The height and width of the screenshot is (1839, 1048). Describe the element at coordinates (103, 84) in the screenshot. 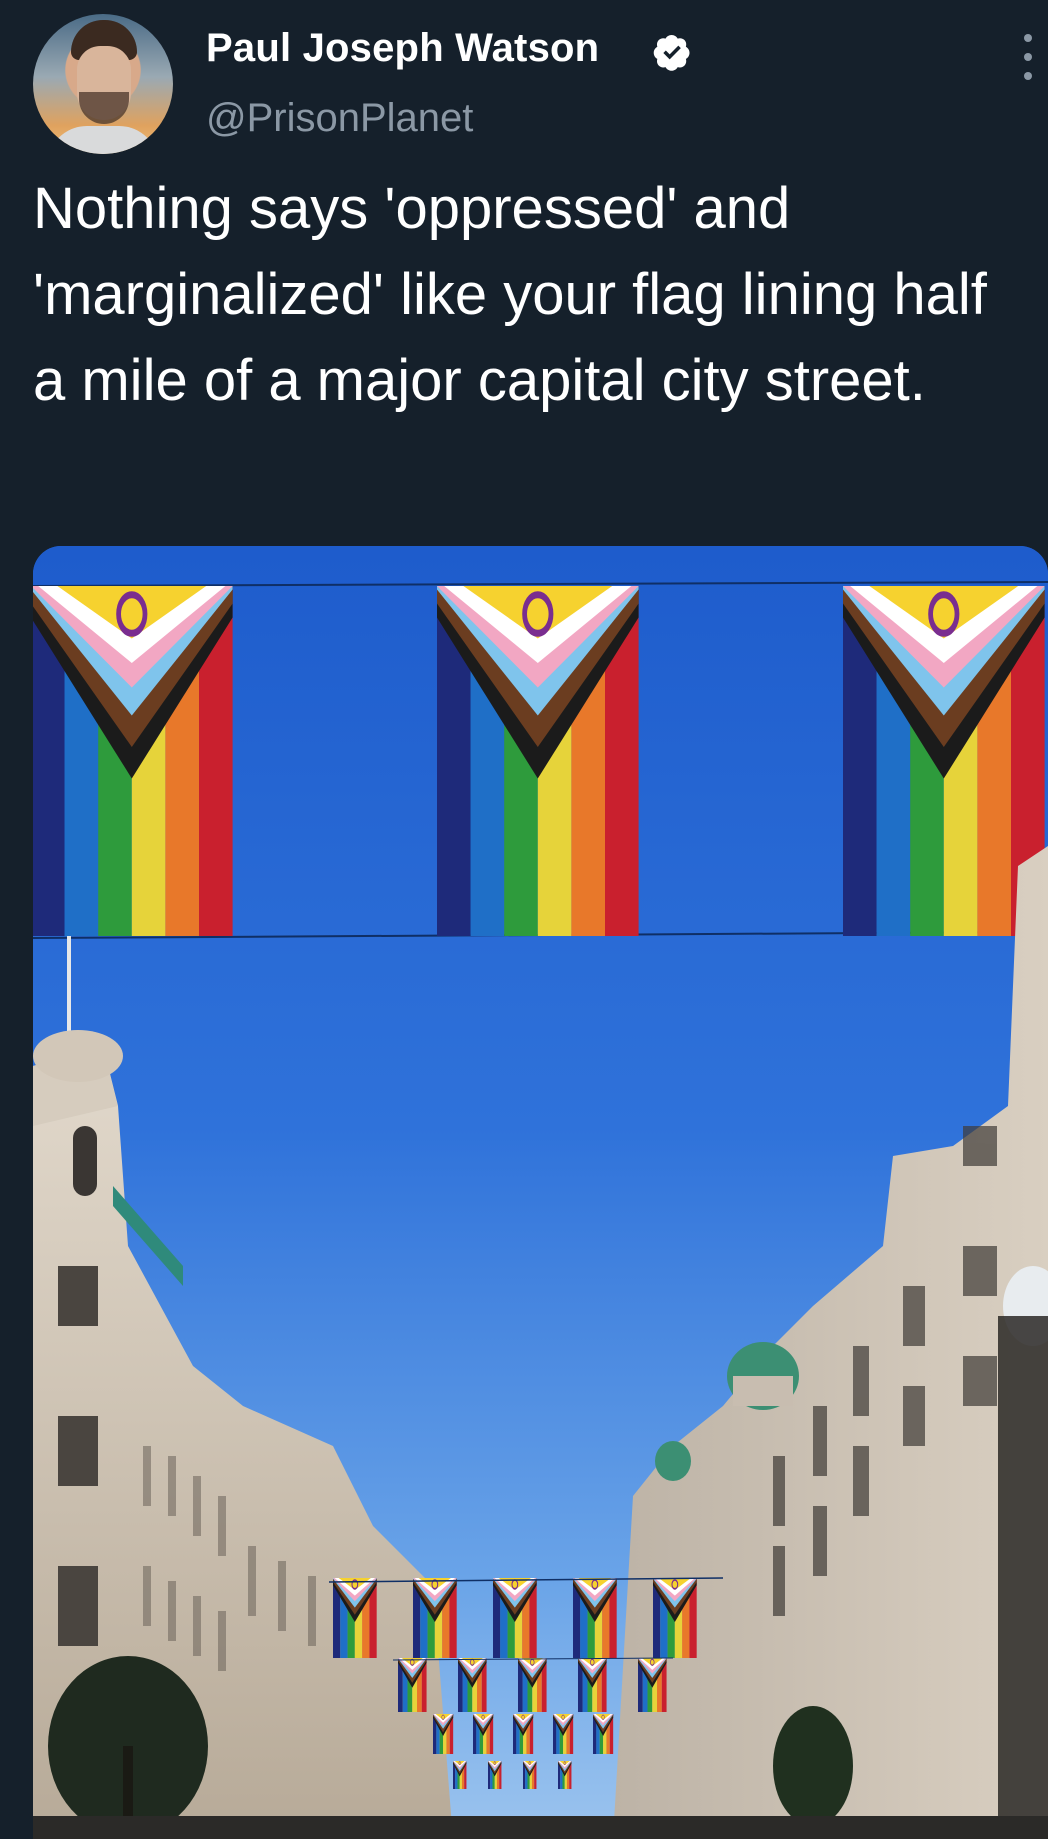

I see `author-avatar` at that location.